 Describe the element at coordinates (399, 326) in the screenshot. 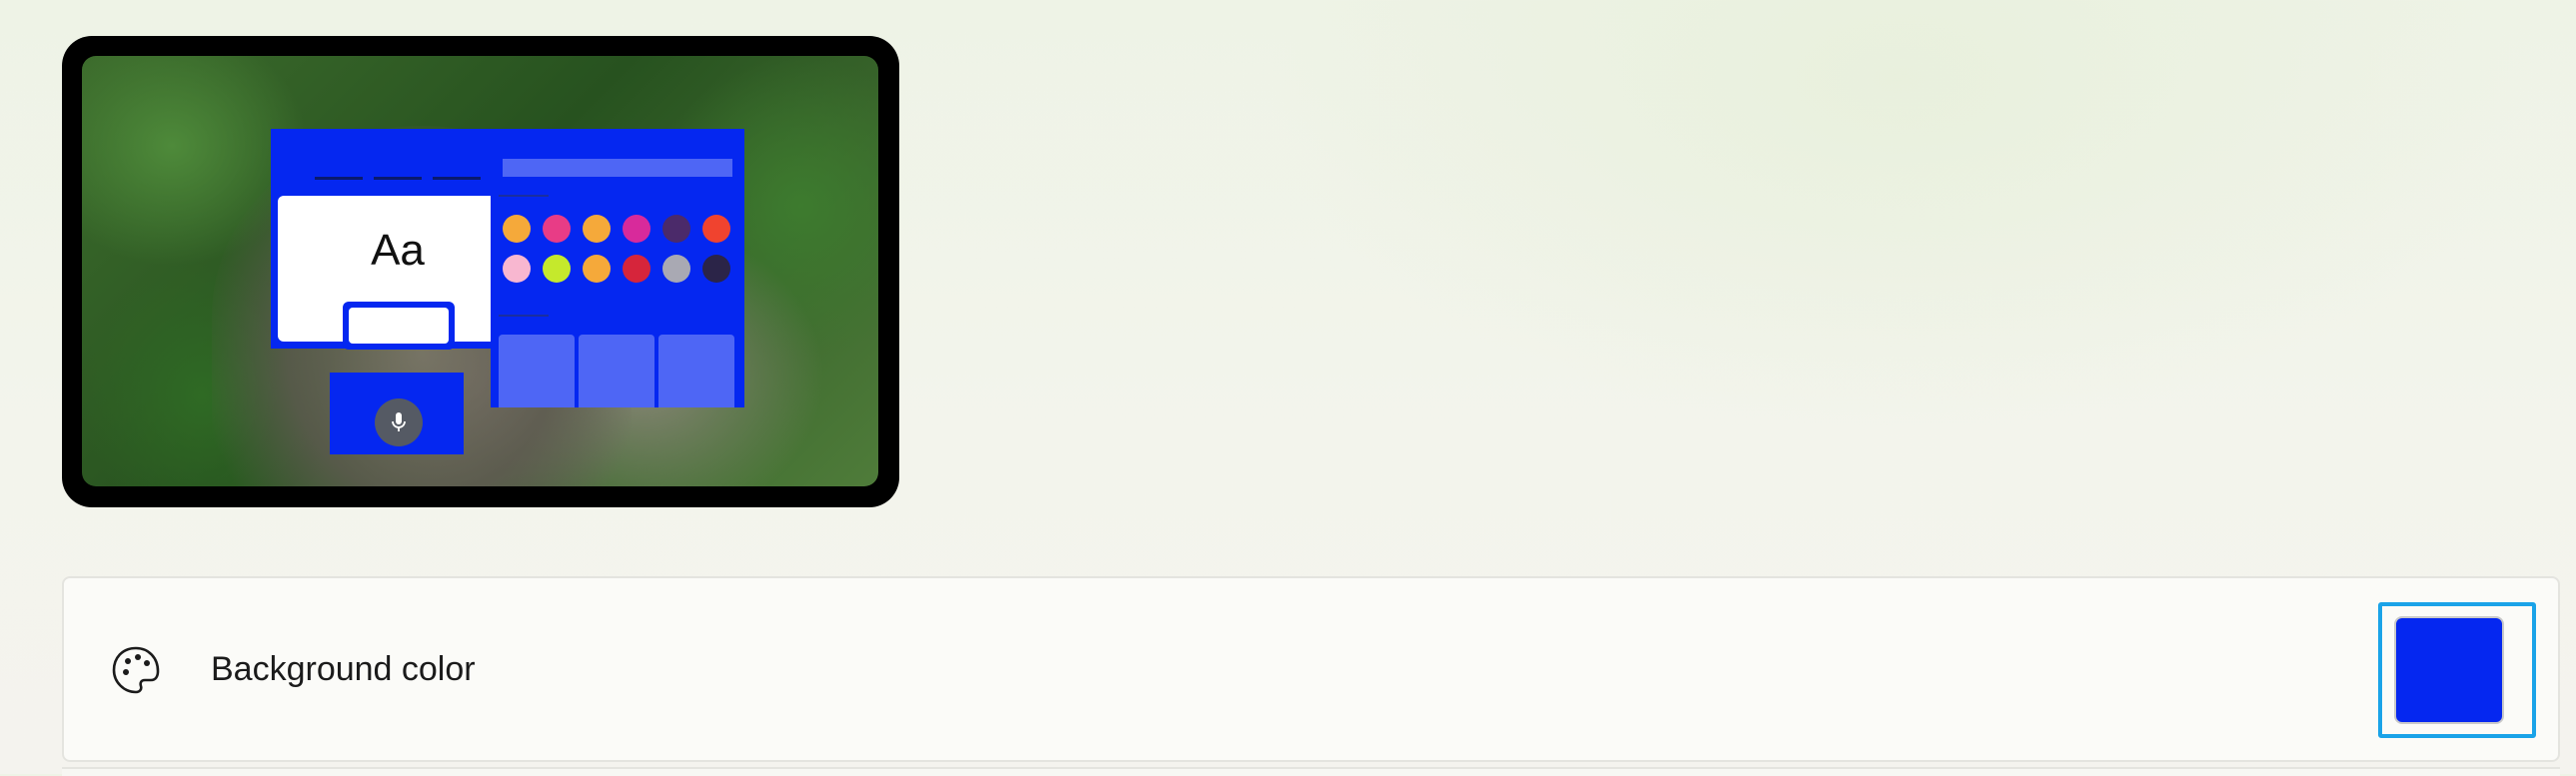

I see `preview-card-button` at that location.